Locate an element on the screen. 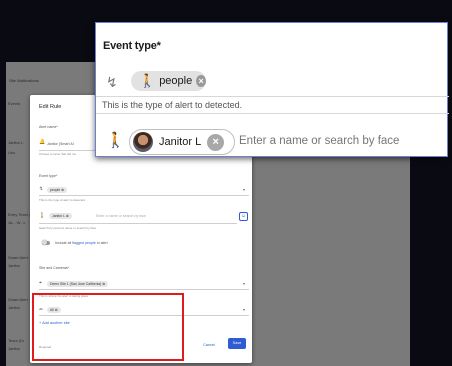 This screenshot has width=452, height=366. event-underline is located at coordinates (144, 195).